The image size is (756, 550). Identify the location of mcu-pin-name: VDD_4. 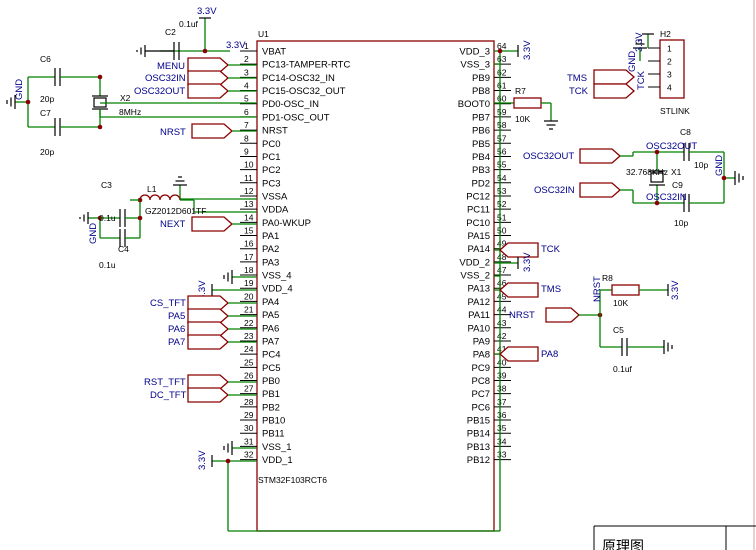
(277, 289).